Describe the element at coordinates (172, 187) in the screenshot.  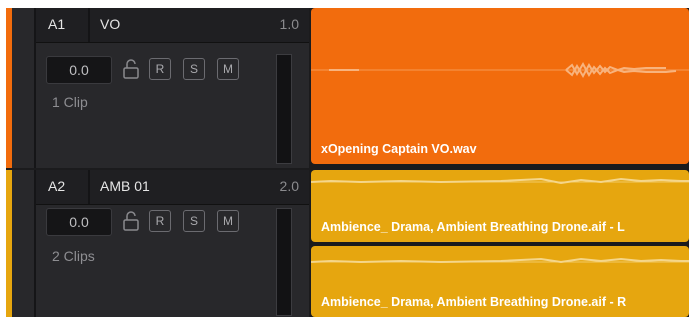
I see `track-title-row: A2 AMB 01 2.0` at that location.